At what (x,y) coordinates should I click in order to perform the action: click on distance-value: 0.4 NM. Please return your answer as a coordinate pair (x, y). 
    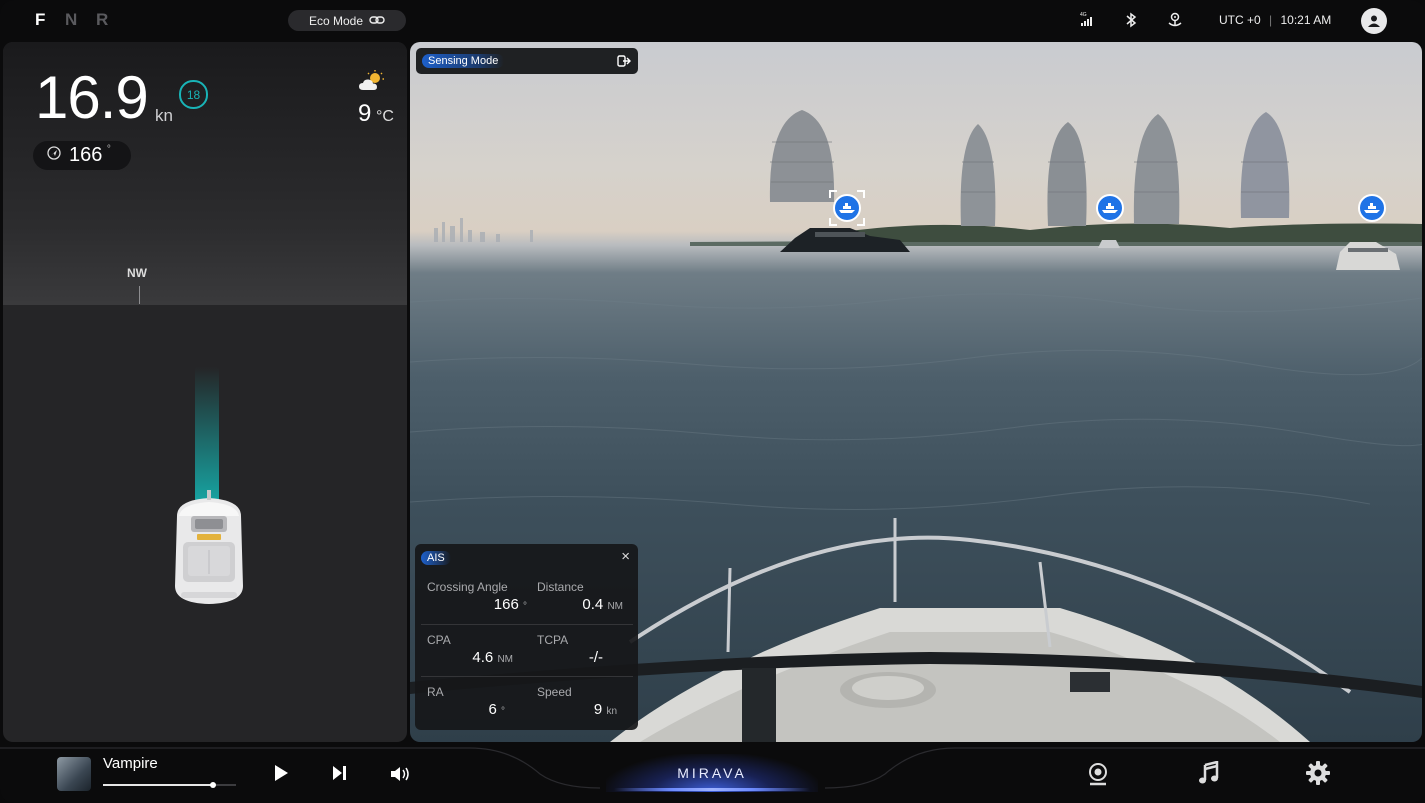
    Looking at the image, I should click on (602, 604).